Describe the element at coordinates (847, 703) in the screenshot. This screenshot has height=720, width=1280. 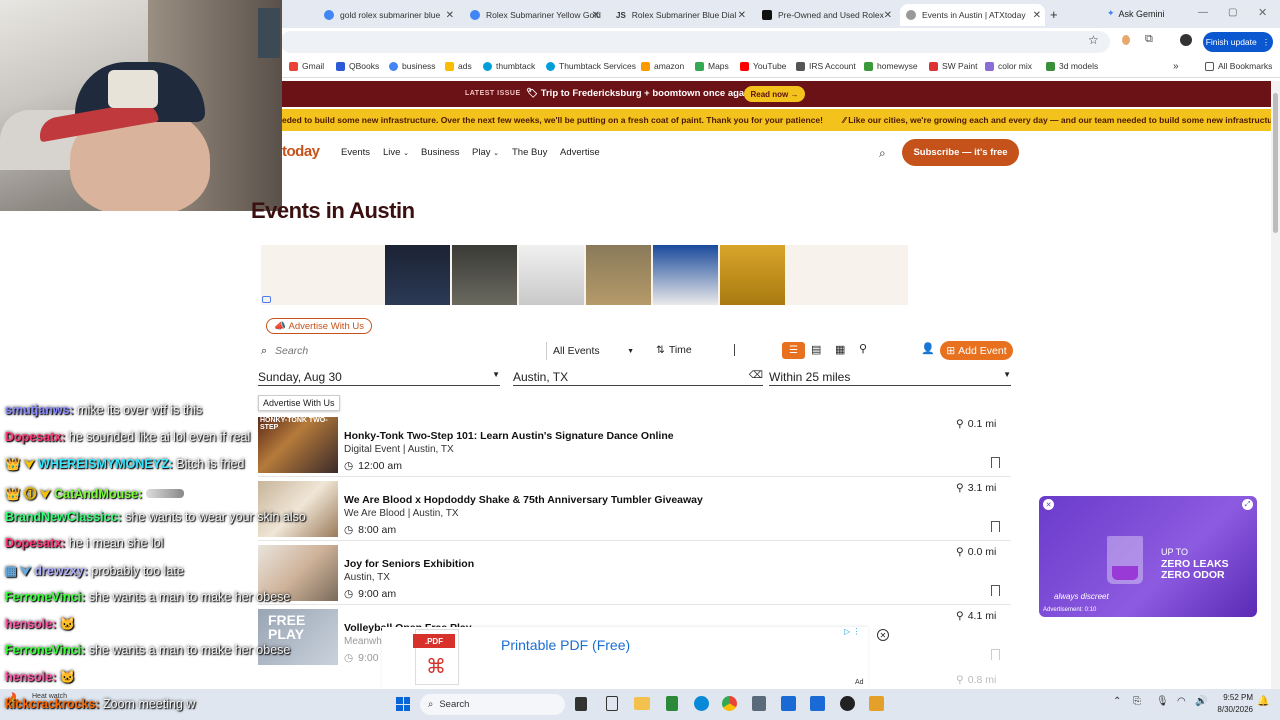
I see `obs-icon` at that location.